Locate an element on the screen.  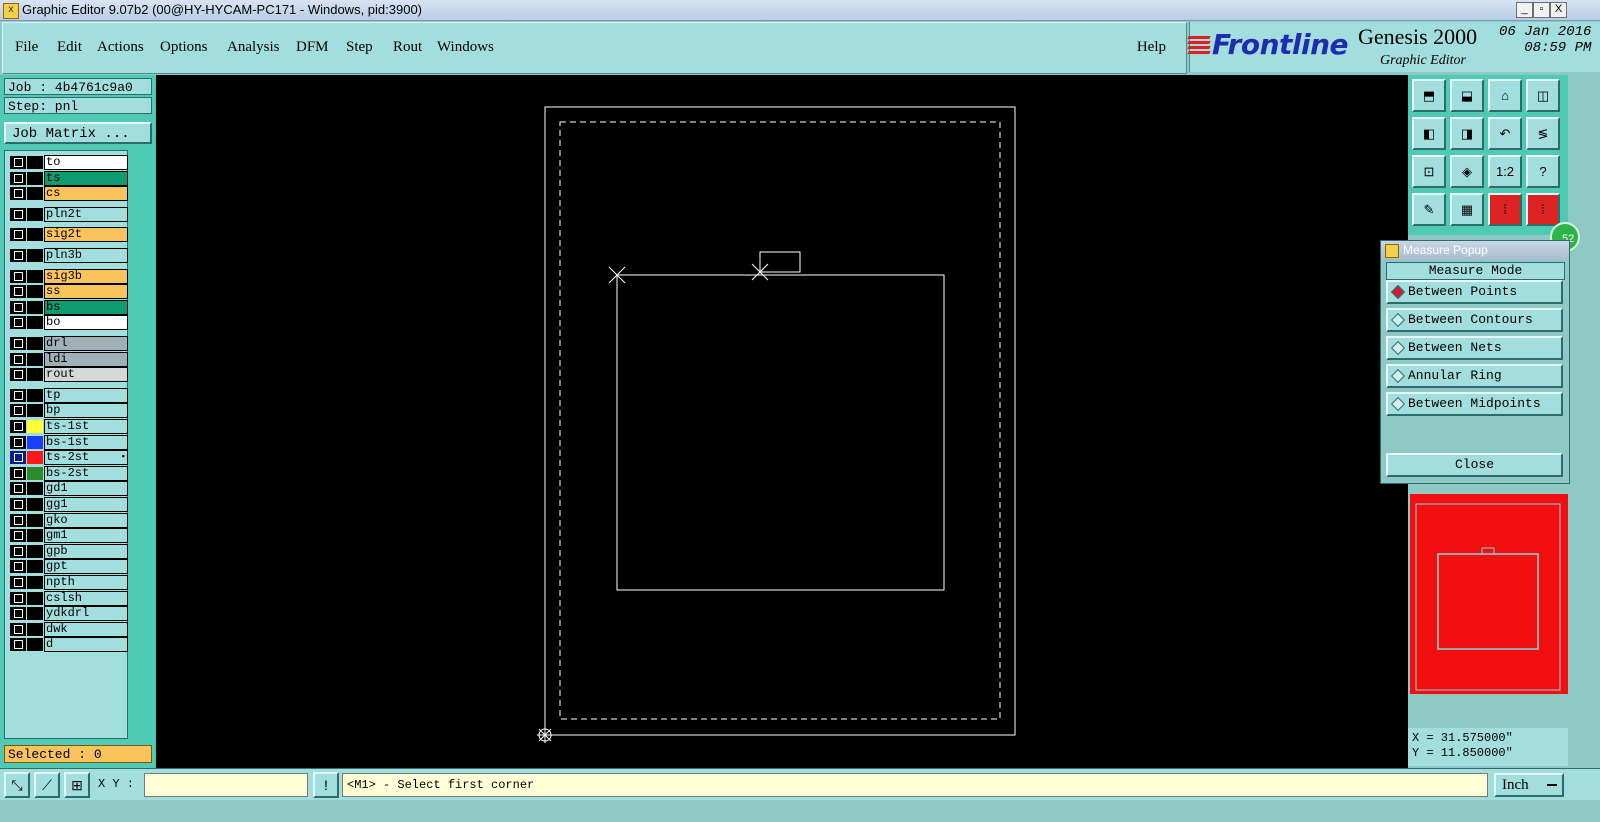
layer-row: dwk is located at coordinates (68, 629).